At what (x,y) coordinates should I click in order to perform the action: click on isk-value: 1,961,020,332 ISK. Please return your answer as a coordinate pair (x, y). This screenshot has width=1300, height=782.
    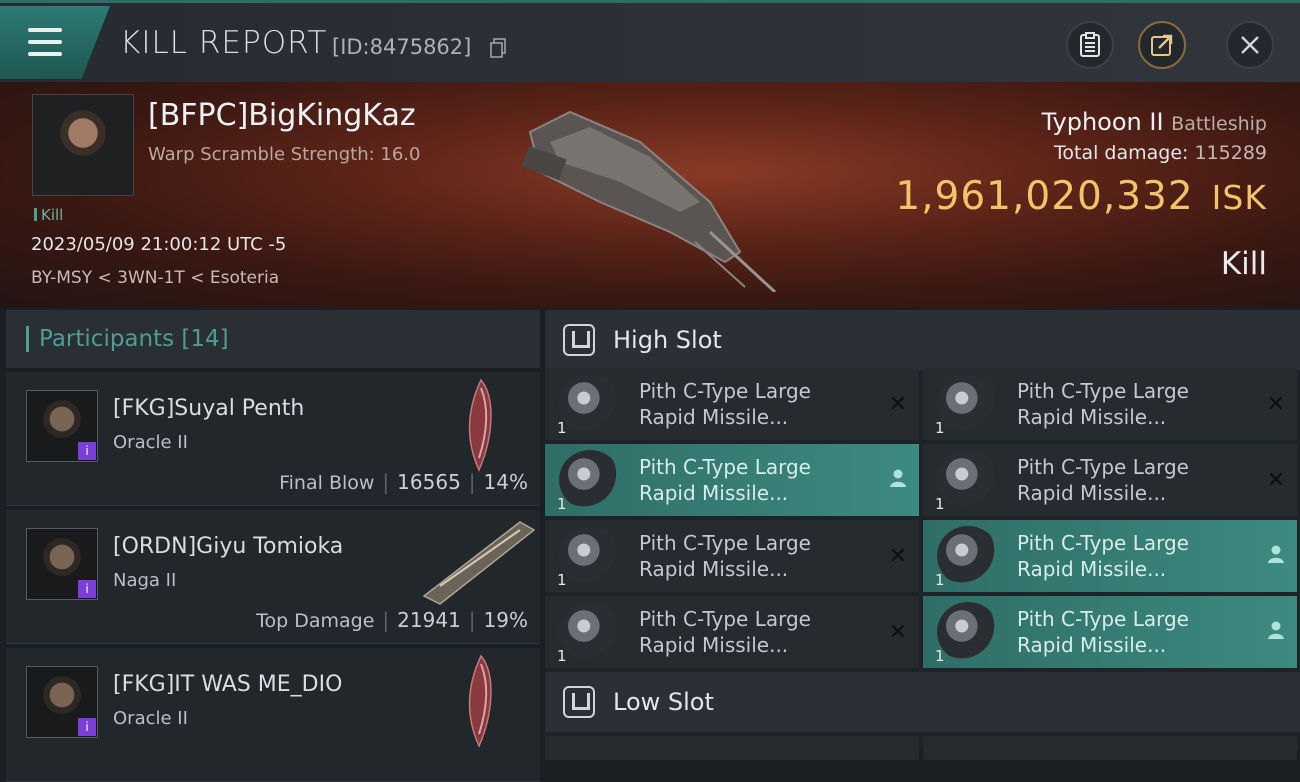
    Looking at the image, I should click on (1081, 196).